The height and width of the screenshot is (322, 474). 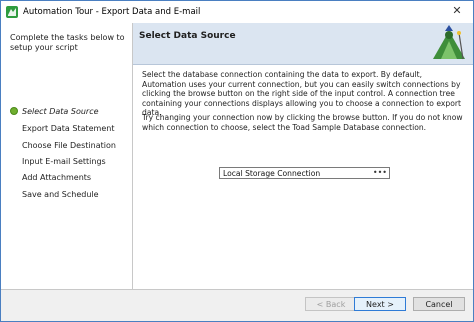 What do you see at coordinates (60, 111) in the screenshot?
I see `step-select-data-source: Select Data Source` at bounding box center [60, 111].